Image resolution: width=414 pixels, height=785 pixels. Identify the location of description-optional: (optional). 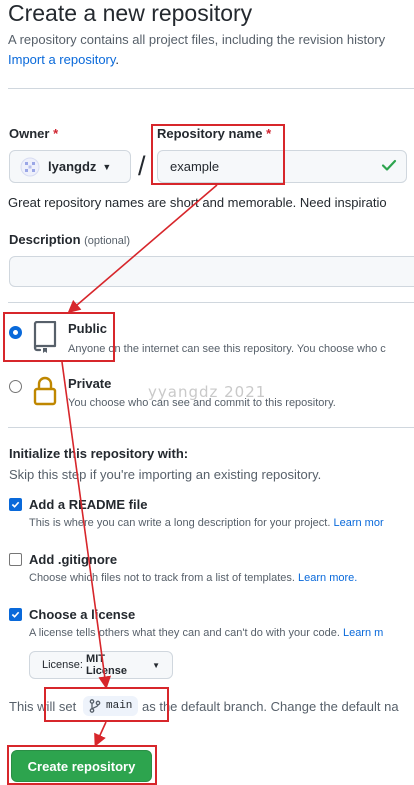
(107, 241).